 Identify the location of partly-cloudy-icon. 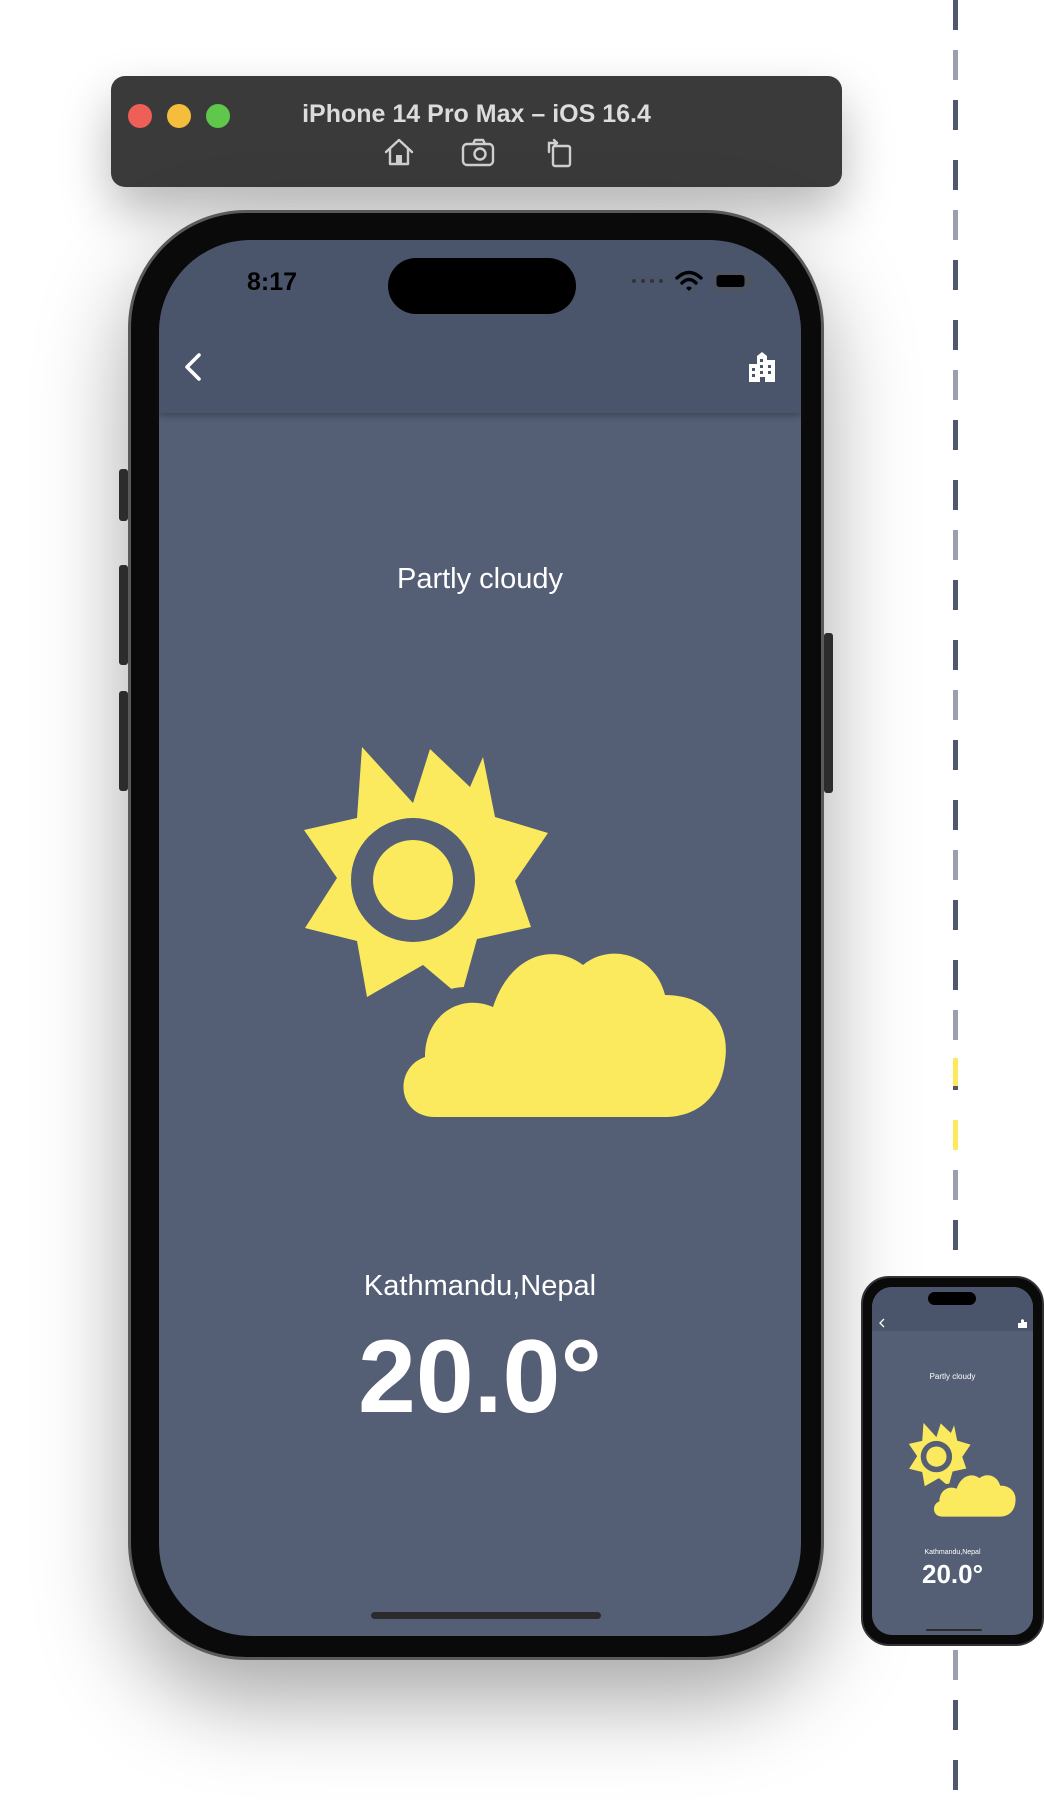
(522, 937).